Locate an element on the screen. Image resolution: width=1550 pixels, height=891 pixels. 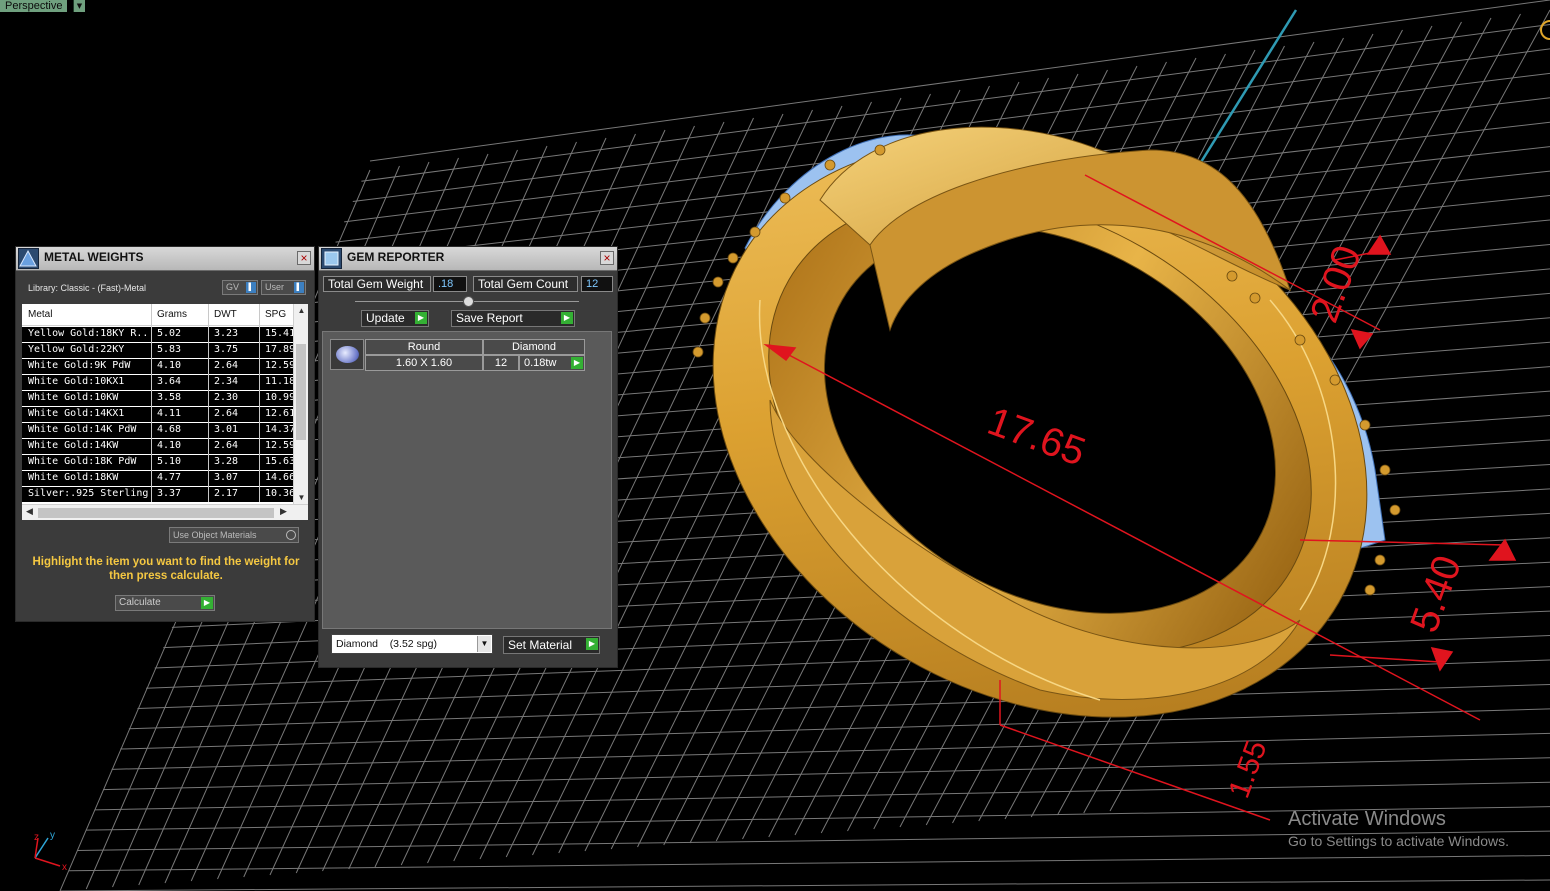
scroll-right-icon: ▶ is located at coordinates (283, 511).